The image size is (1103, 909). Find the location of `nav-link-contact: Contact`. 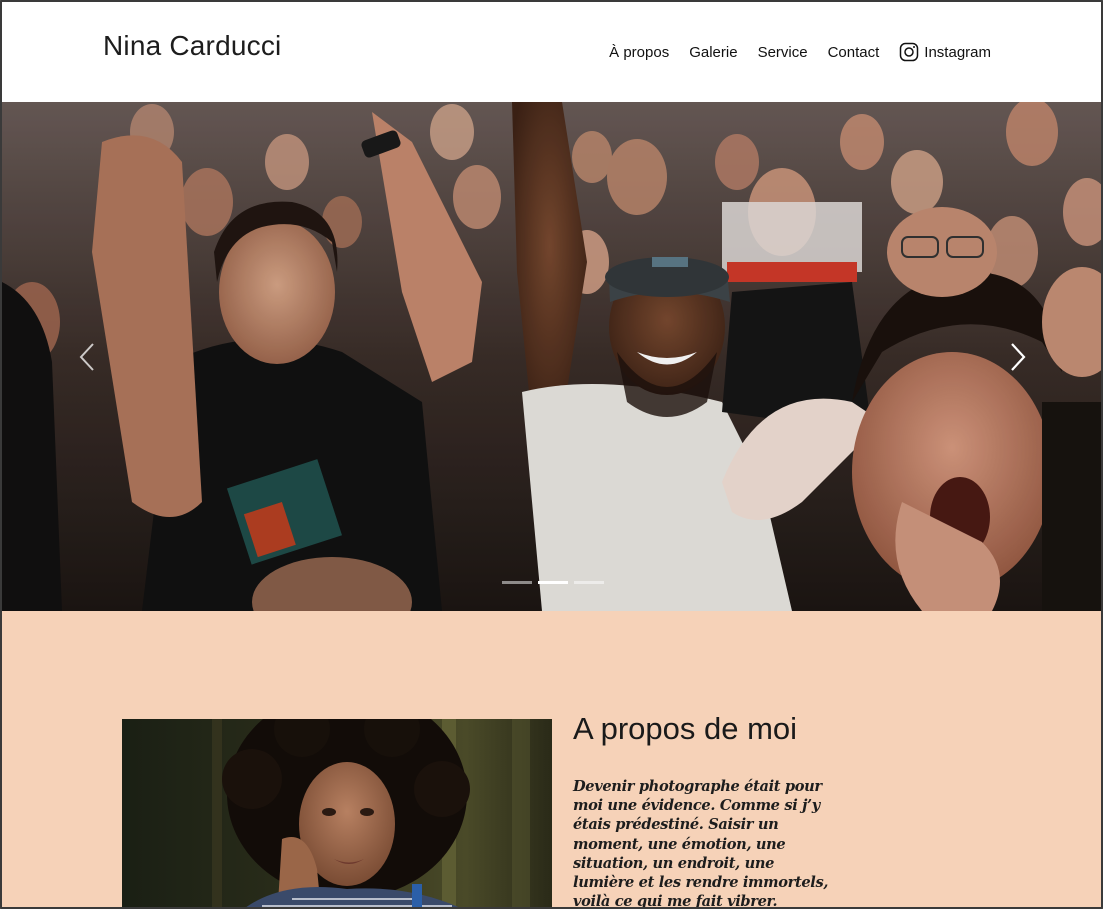

nav-link-contact: Contact is located at coordinates (854, 52).